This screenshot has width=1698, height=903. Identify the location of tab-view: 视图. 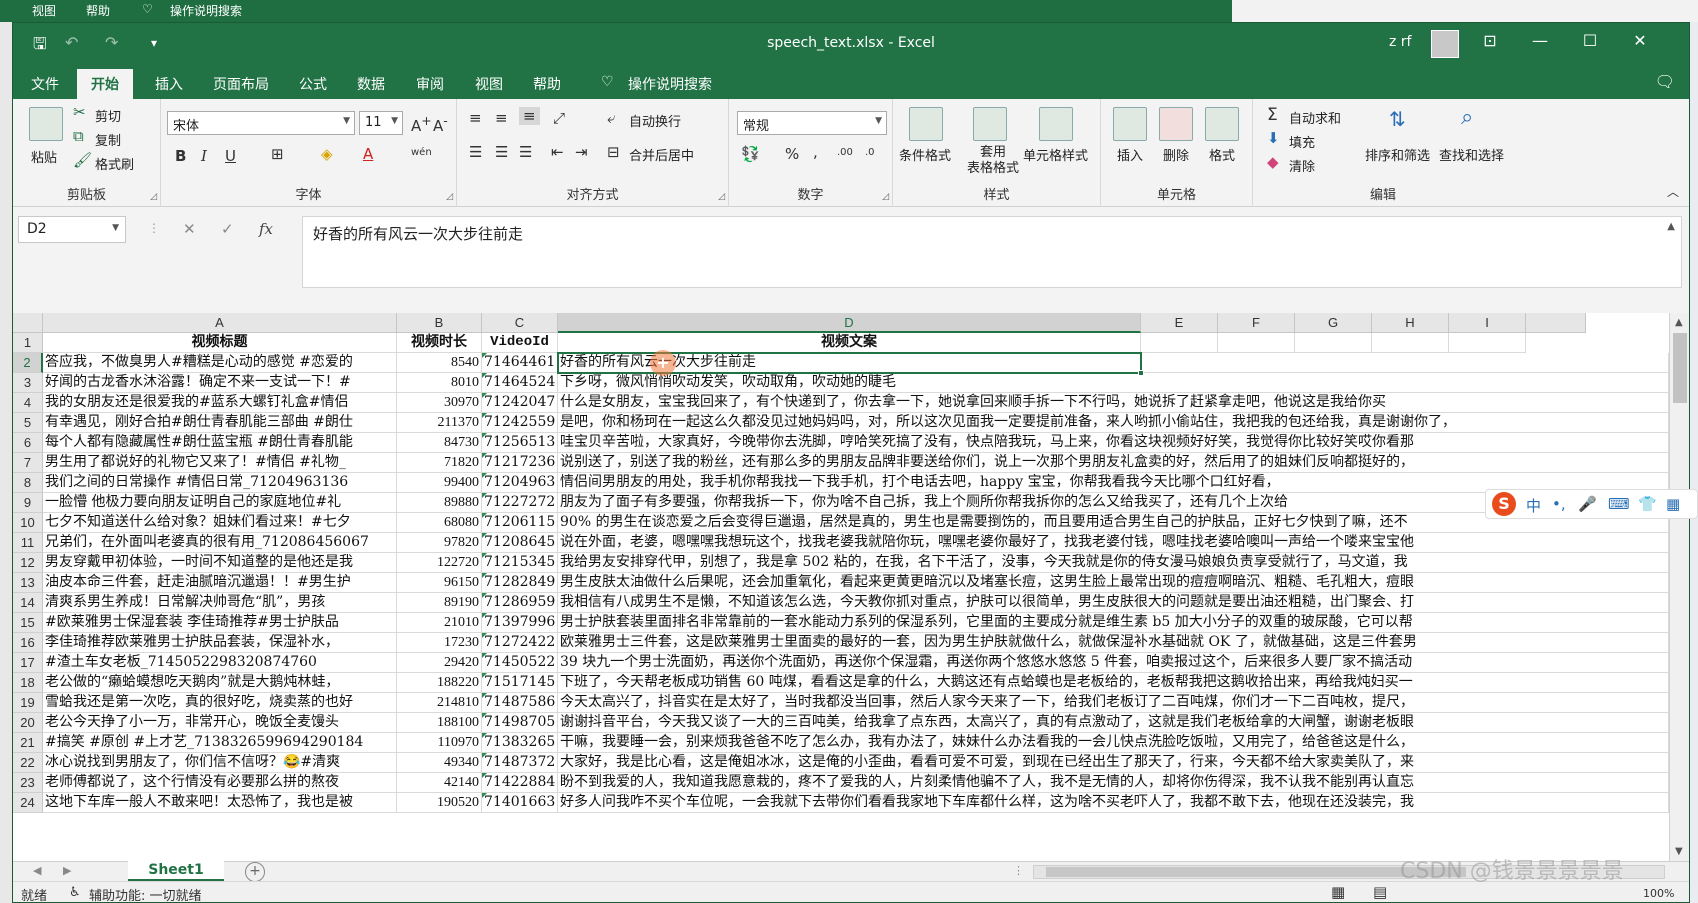
(489, 84).